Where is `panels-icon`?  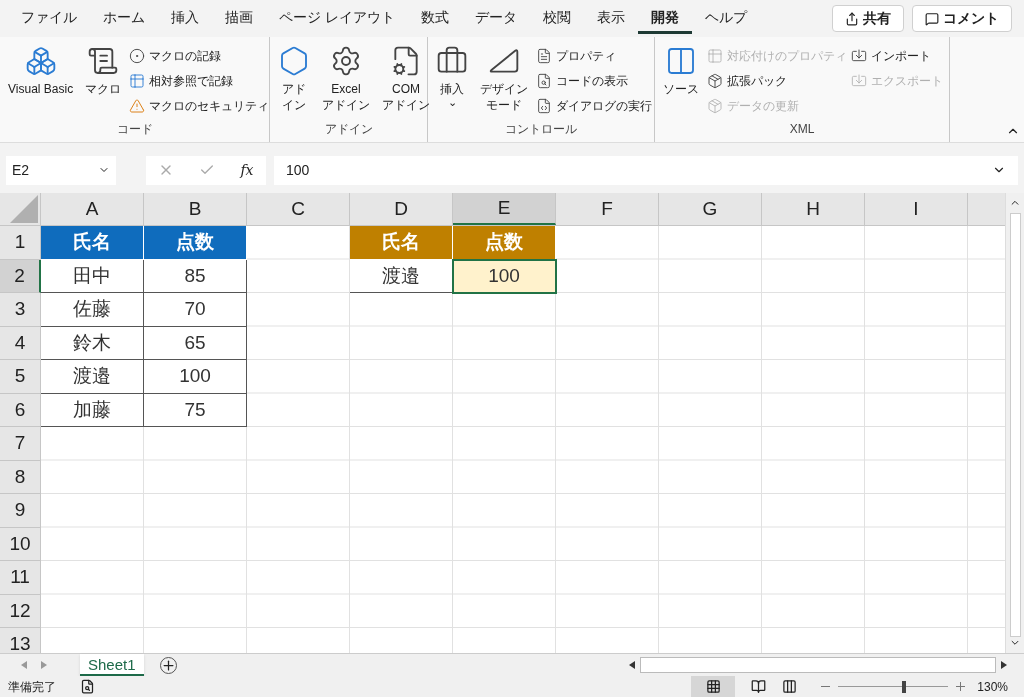
panels-icon is located at coordinates (681, 61).